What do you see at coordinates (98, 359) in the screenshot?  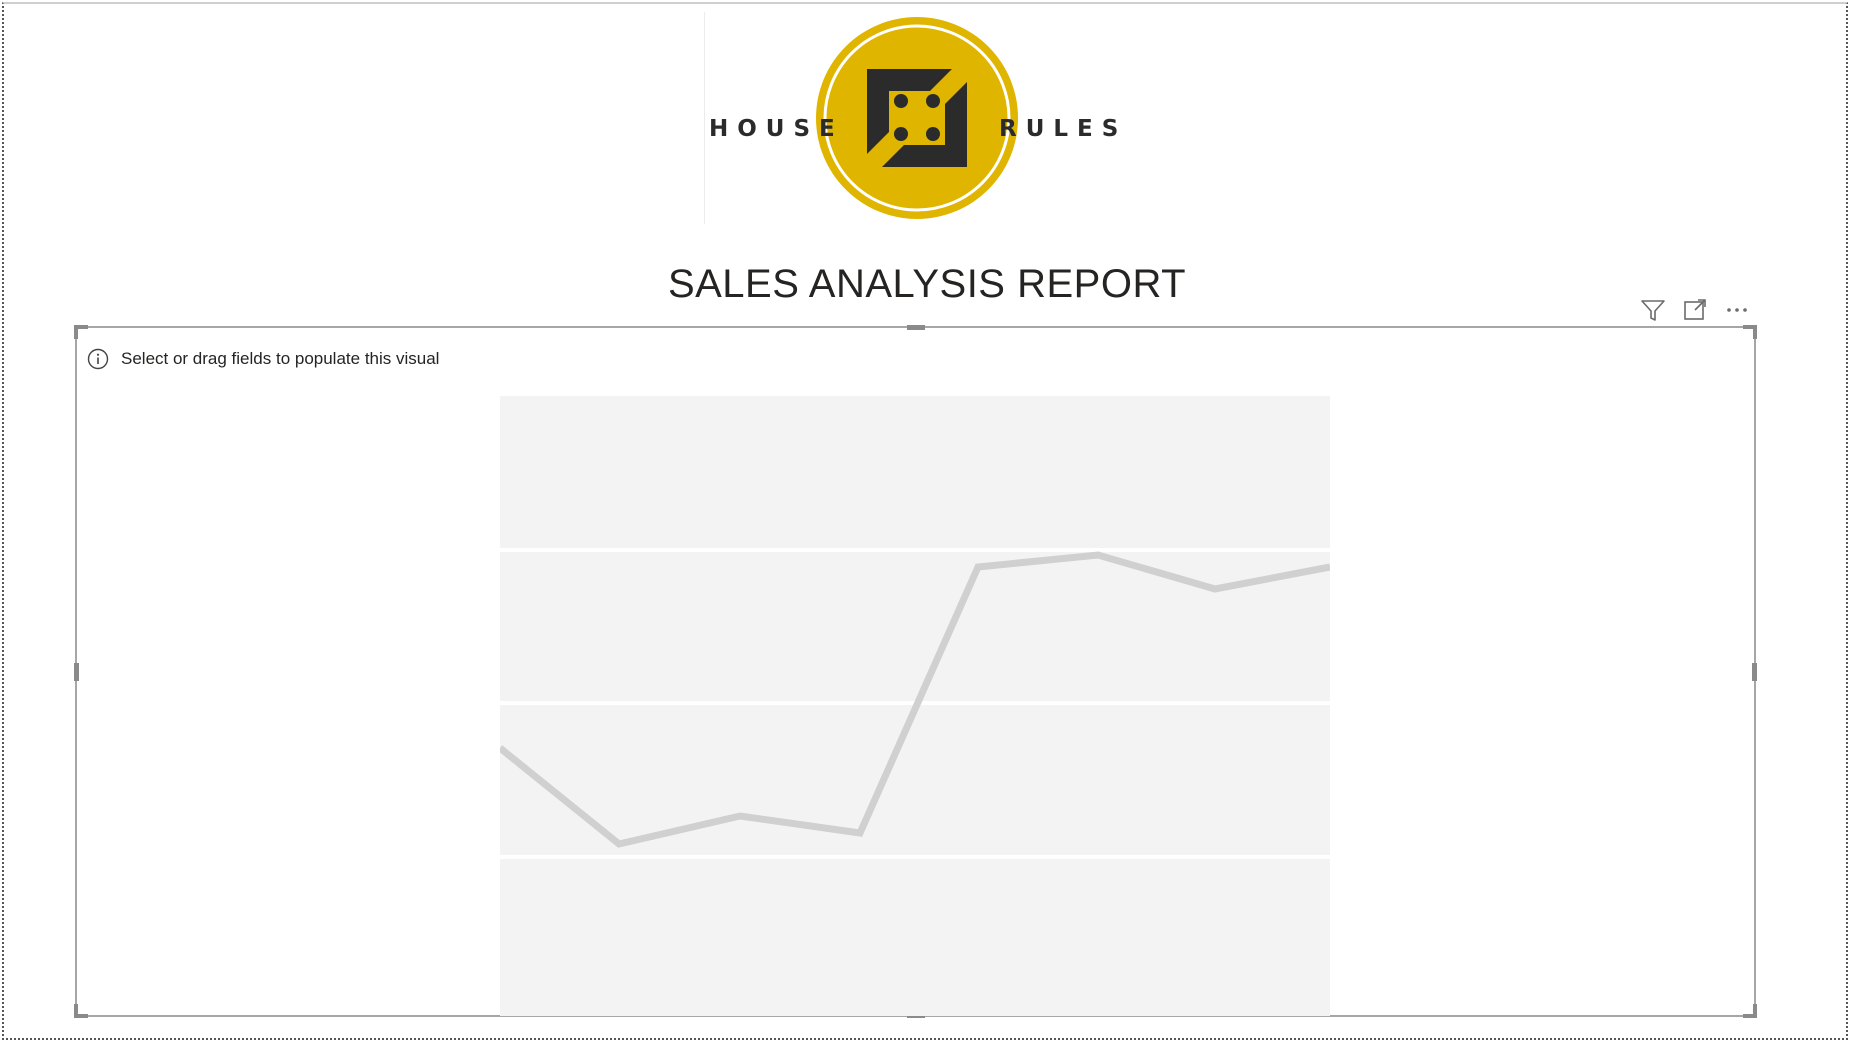 I see `info-icon` at bounding box center [98, 359].